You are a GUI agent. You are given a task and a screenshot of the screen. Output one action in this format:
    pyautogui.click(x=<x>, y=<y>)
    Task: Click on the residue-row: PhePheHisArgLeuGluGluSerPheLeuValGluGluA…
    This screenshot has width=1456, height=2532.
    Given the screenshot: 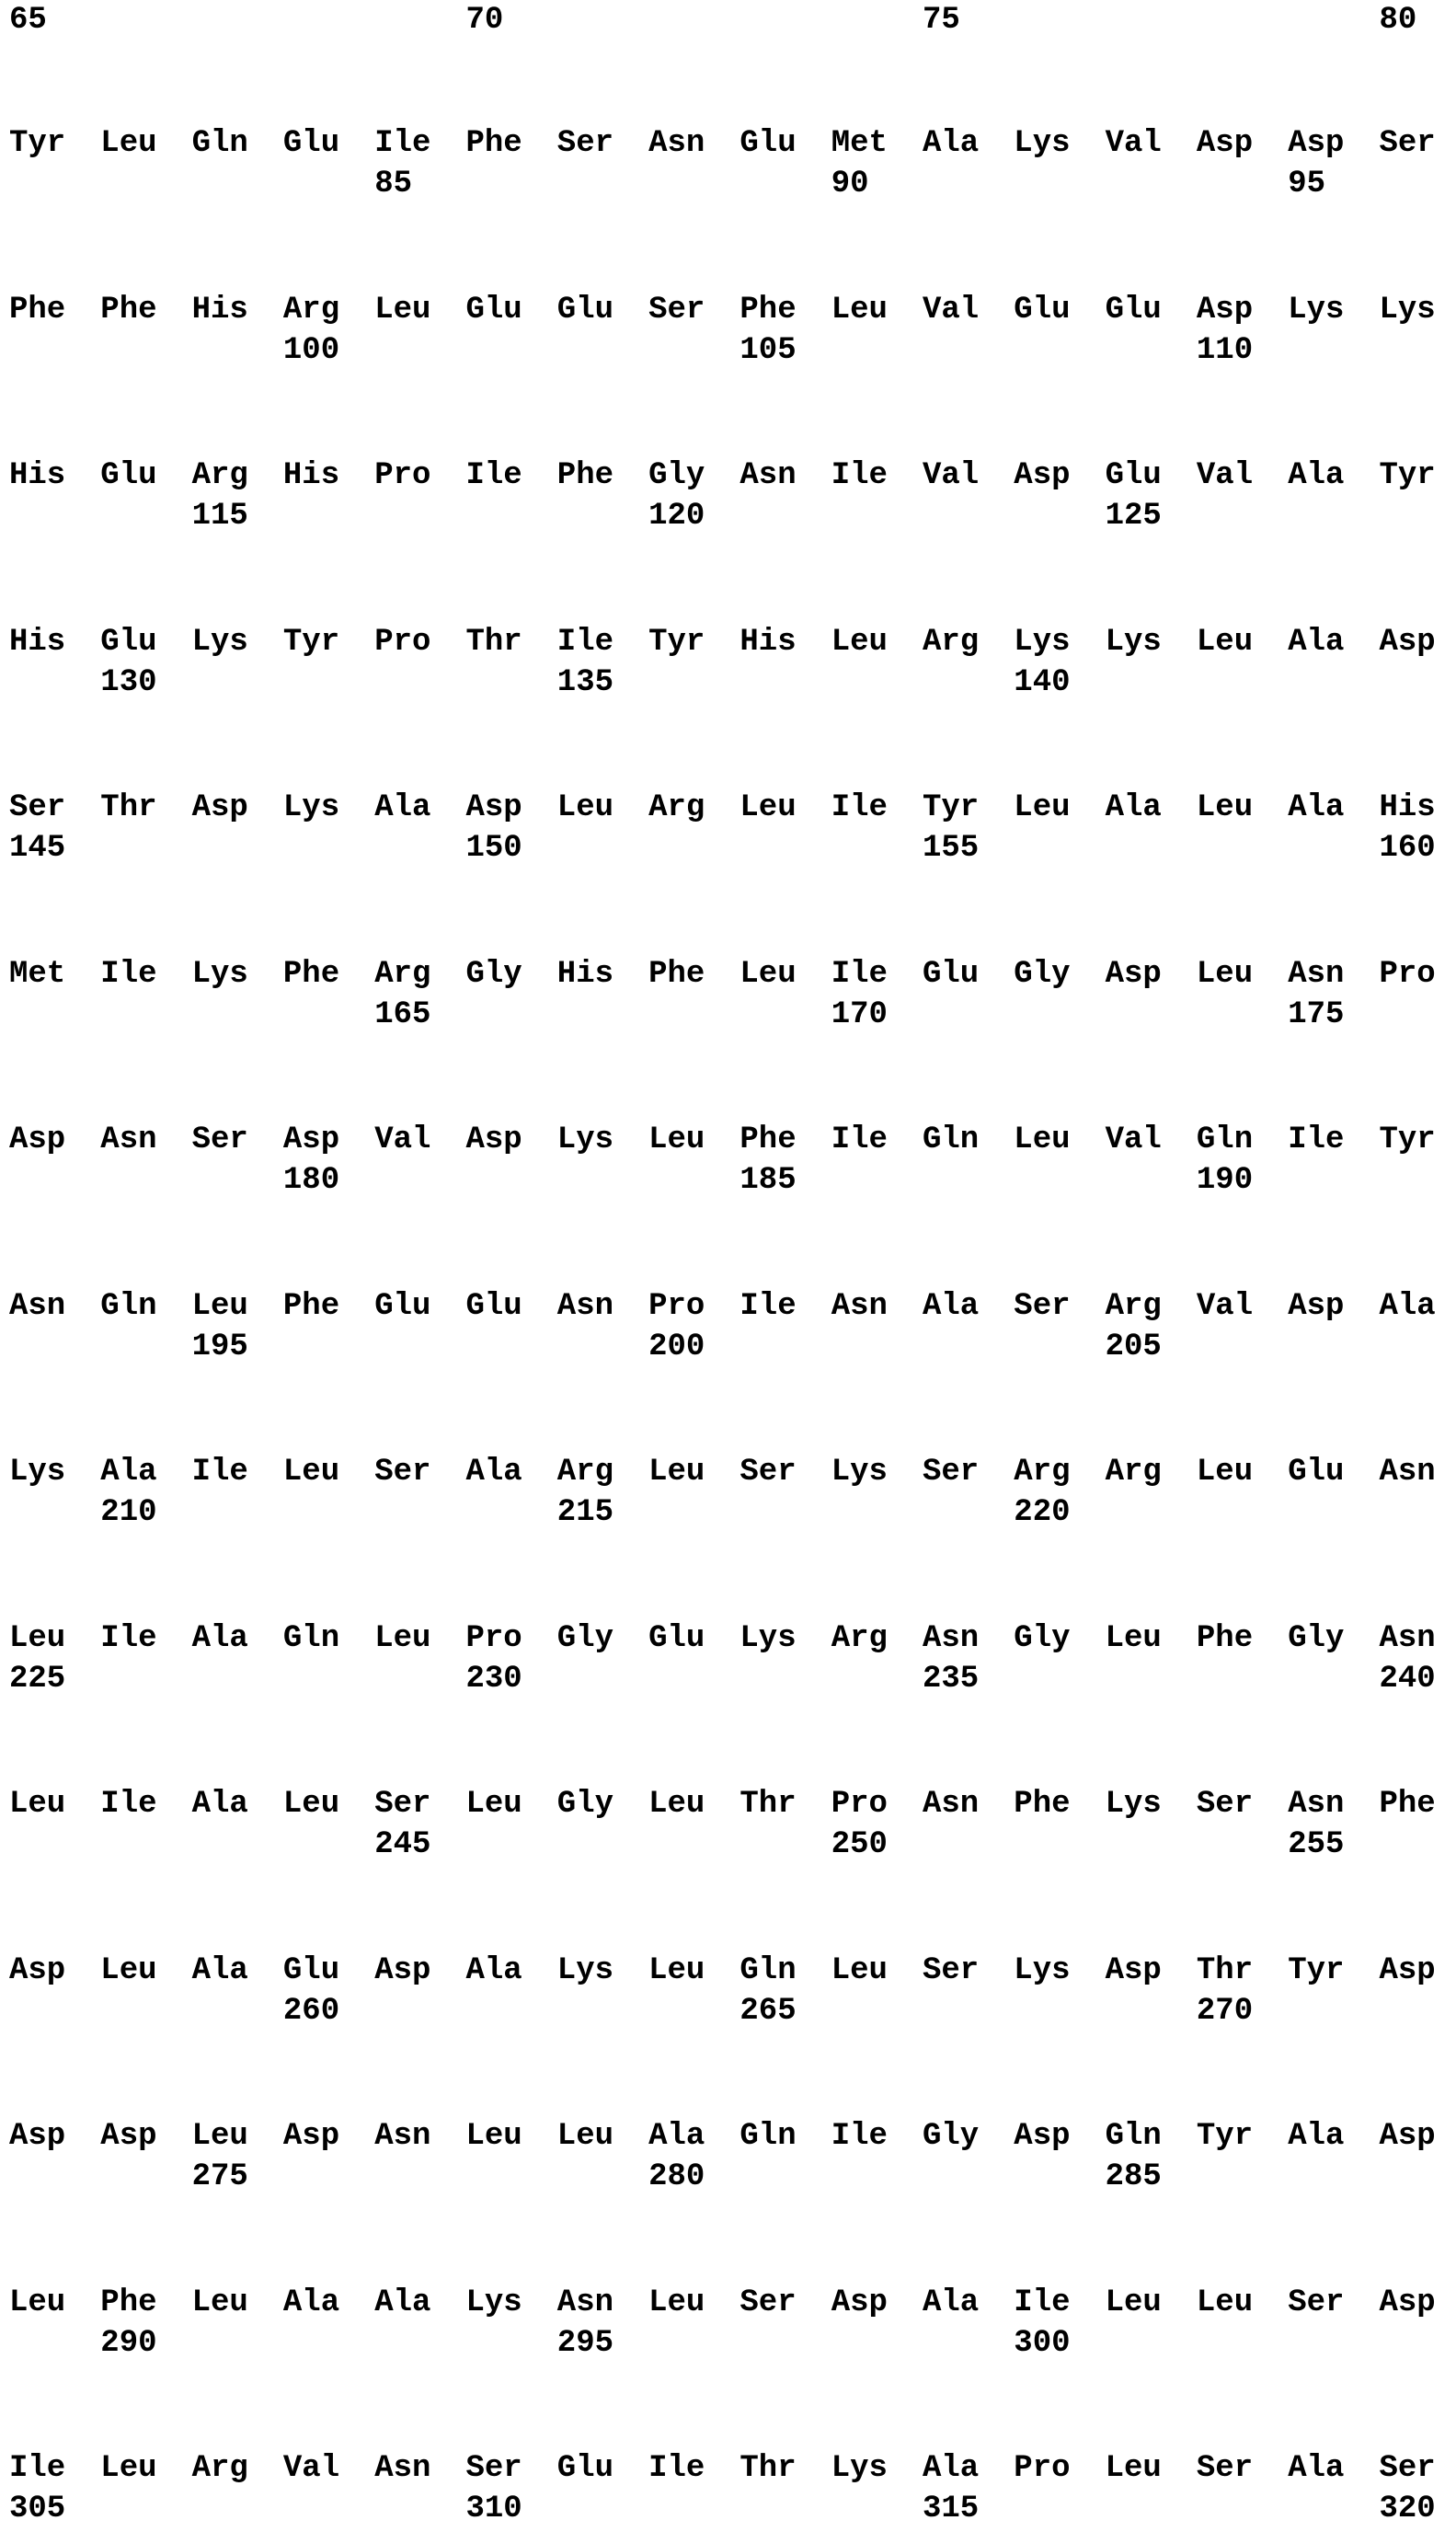 What is the action you would take?
    pyautogui.click(x=728, y=310)
    